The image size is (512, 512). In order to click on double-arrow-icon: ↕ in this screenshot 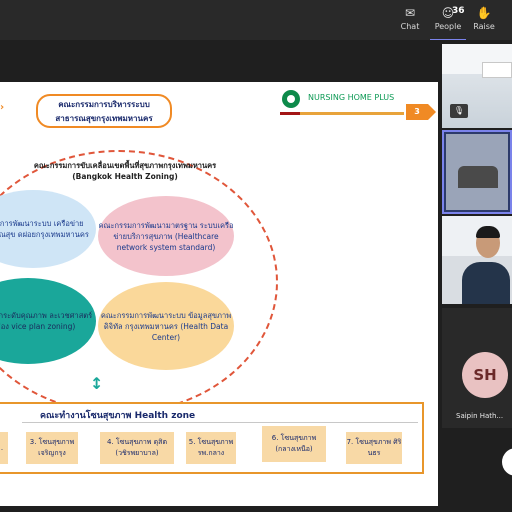, I will do `click(97, 383)`.